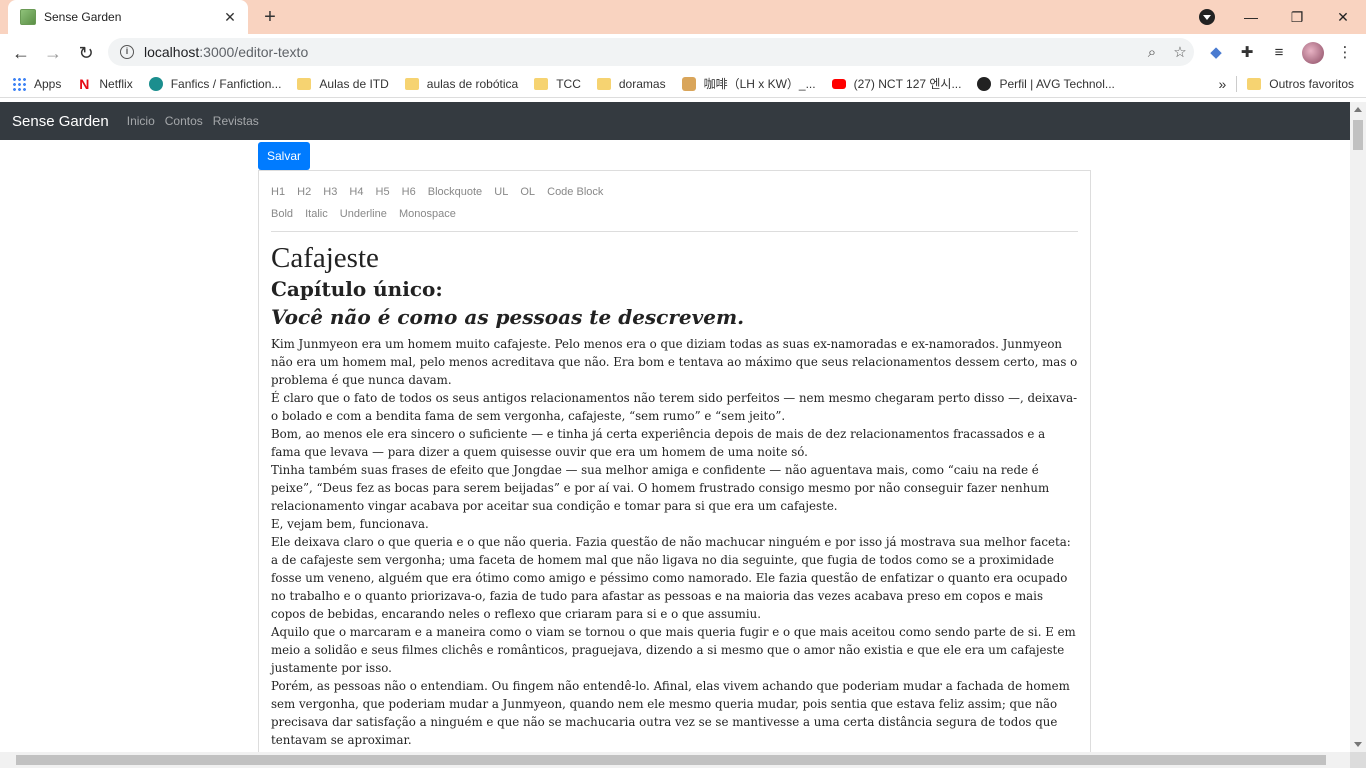 Image resolution: width=1366 pixels, height=768 pixels. I want to click on bookmarks-divider, so click(1237, 84).